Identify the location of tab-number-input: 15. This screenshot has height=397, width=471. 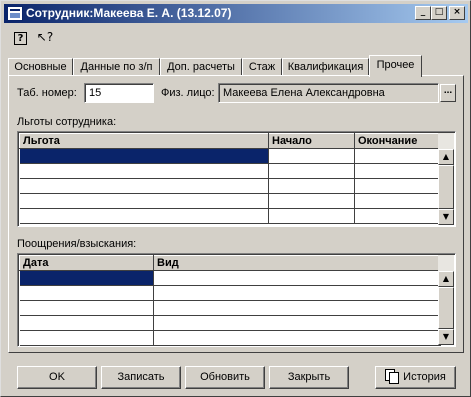
(119, 93).